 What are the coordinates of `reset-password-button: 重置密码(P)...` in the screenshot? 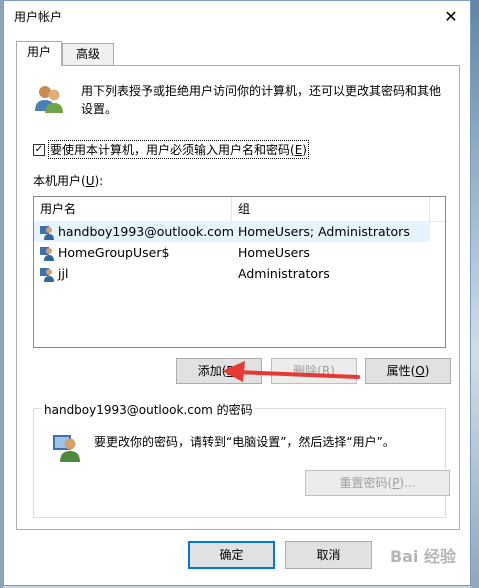 It's located at (377, 483).